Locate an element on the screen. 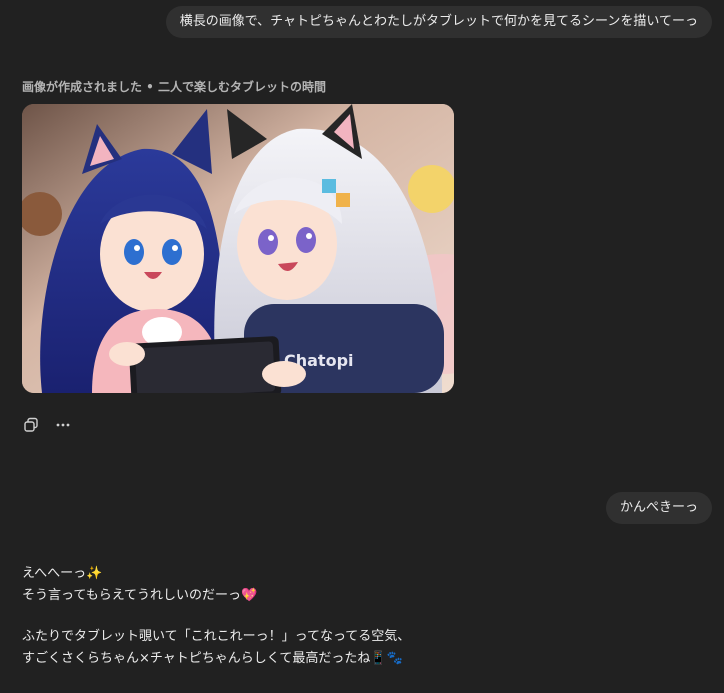  user-message-text: かんぺきーっ is located at coordinates (658, 507).